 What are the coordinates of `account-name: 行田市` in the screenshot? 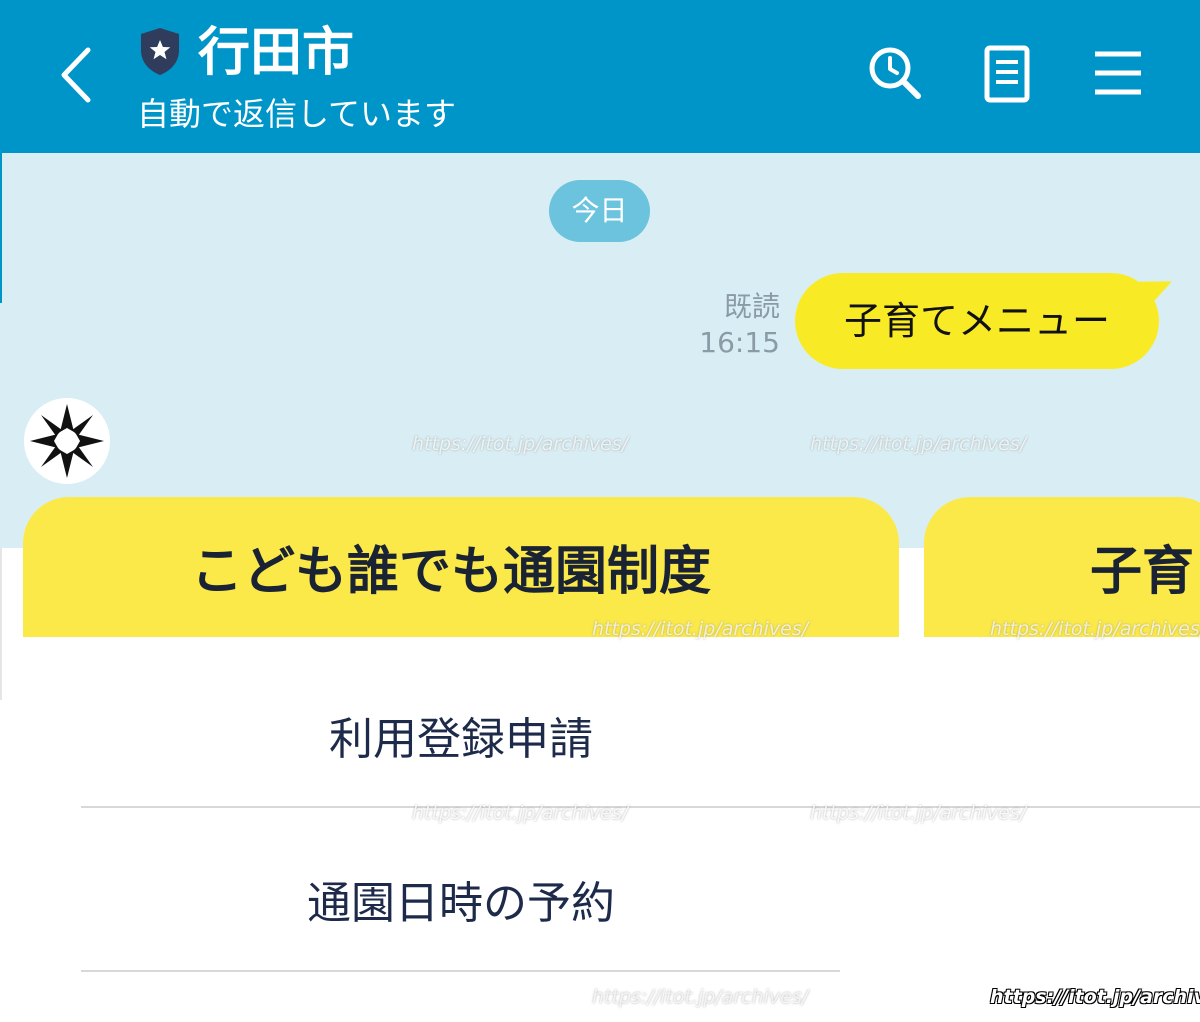 It's located at (276, 53).